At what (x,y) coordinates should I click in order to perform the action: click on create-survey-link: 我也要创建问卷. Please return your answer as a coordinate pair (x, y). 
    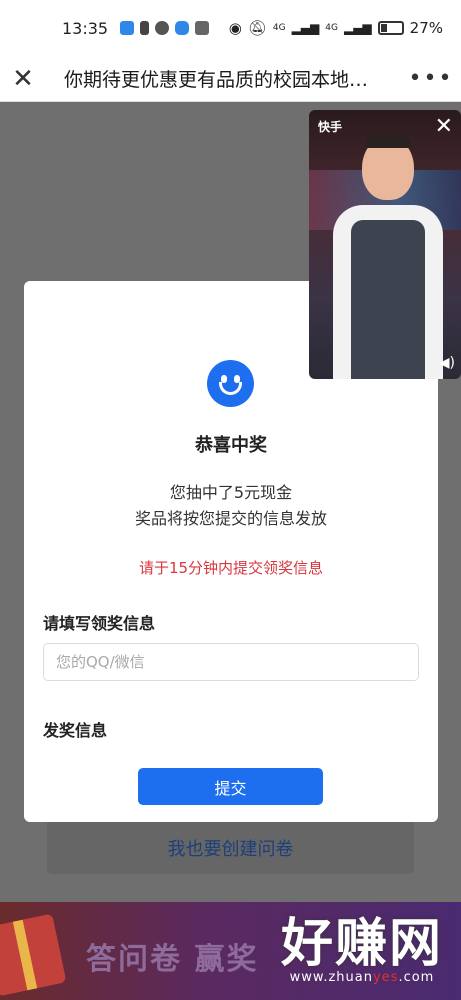
    Looking at the image, I should click on (231, 848).